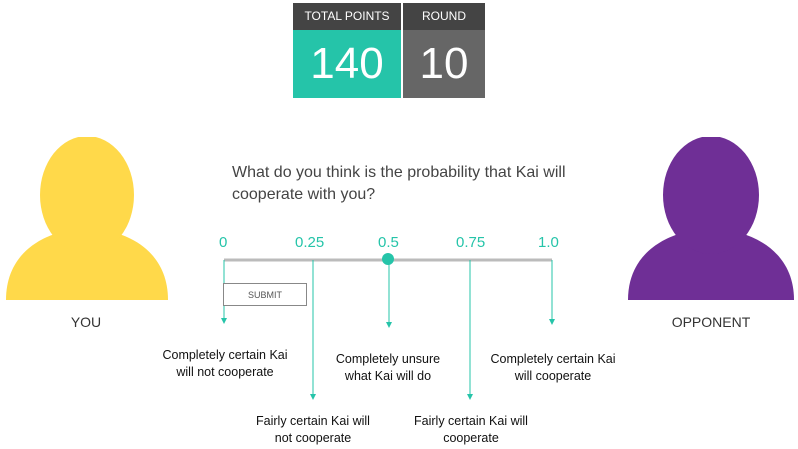 The width and height of the screenshot is (798, 449). I want to click on description-075: Fairly certain Kai will cooperate, so click(471, 429).